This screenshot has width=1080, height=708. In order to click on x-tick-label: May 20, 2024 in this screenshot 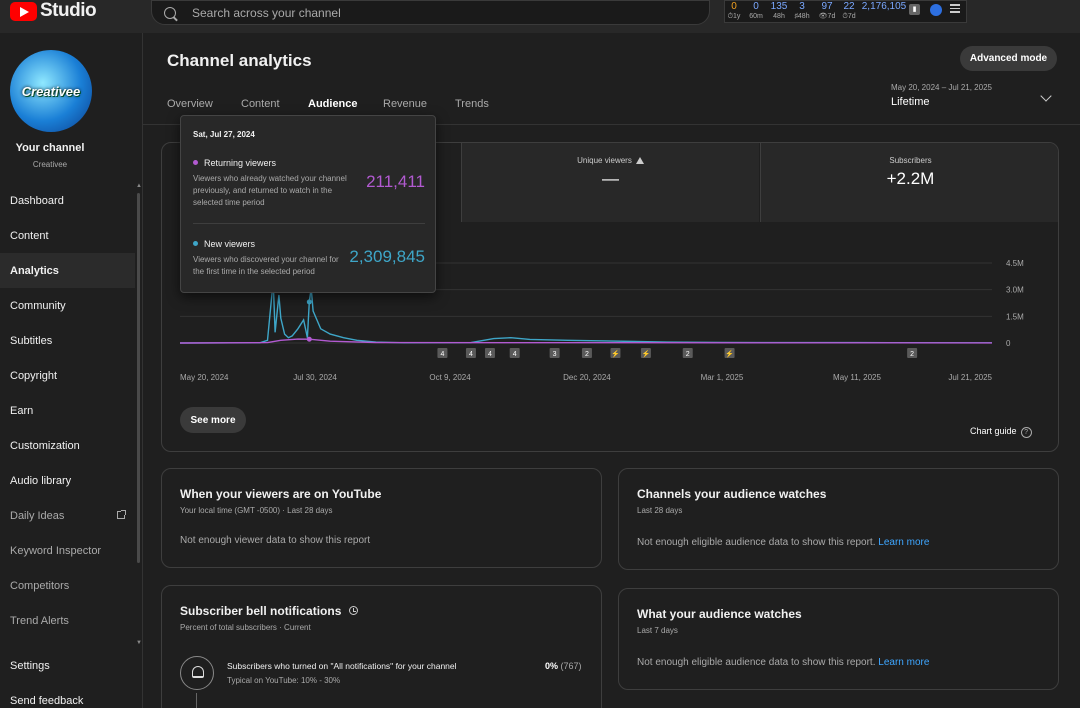, I will do `click(204, 377)`.